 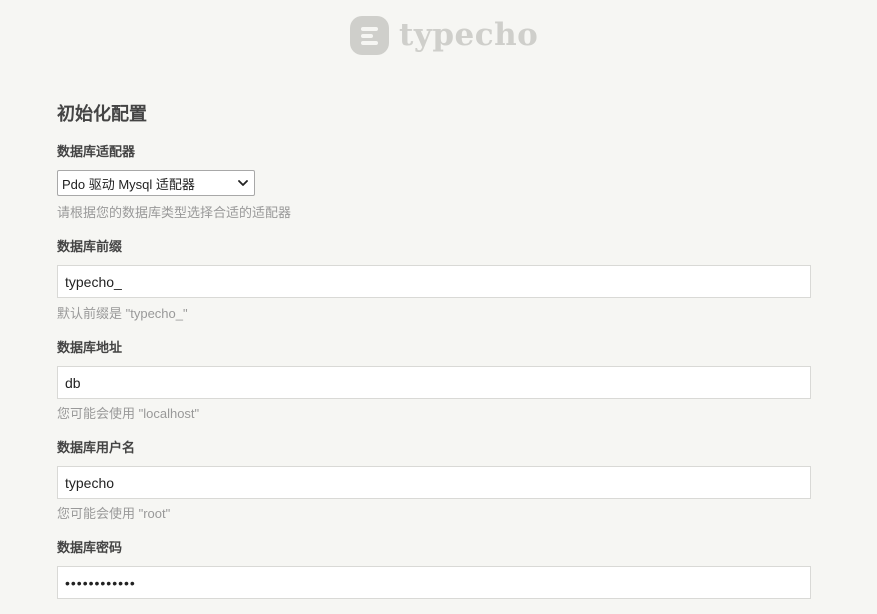 I want to click on host-label: 数据库地址, so click(x=90, y=347).